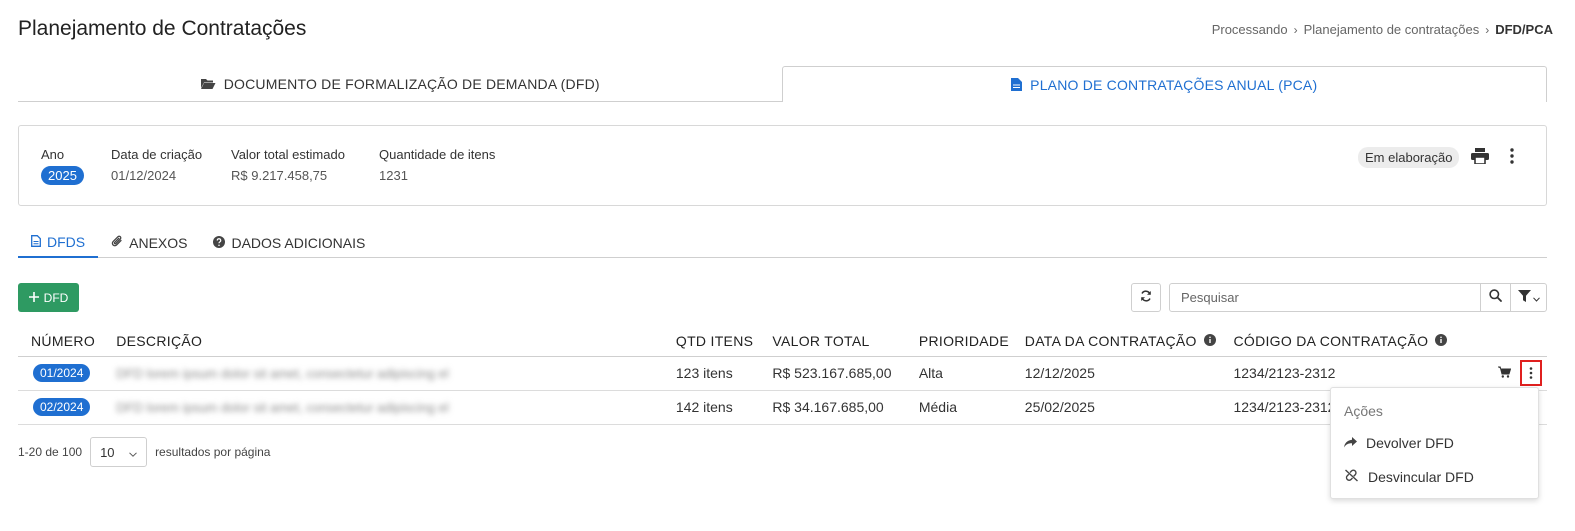  Describe the element at coordinates (156, 165) in the screenshot. I see `created-field: Data de criação 01/12/2024` at that location.